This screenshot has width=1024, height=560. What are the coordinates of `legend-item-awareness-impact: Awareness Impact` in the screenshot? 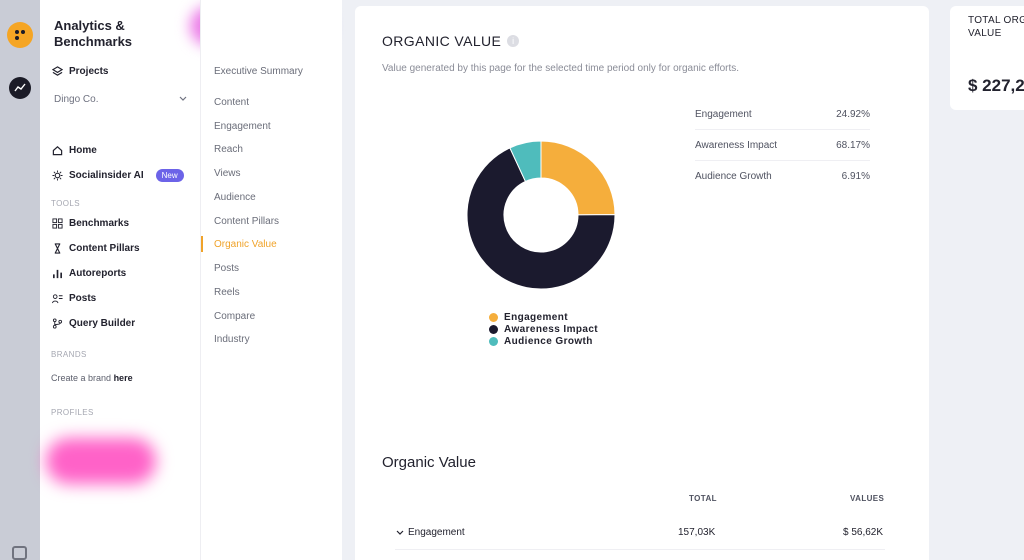 It's located at (543, 329).